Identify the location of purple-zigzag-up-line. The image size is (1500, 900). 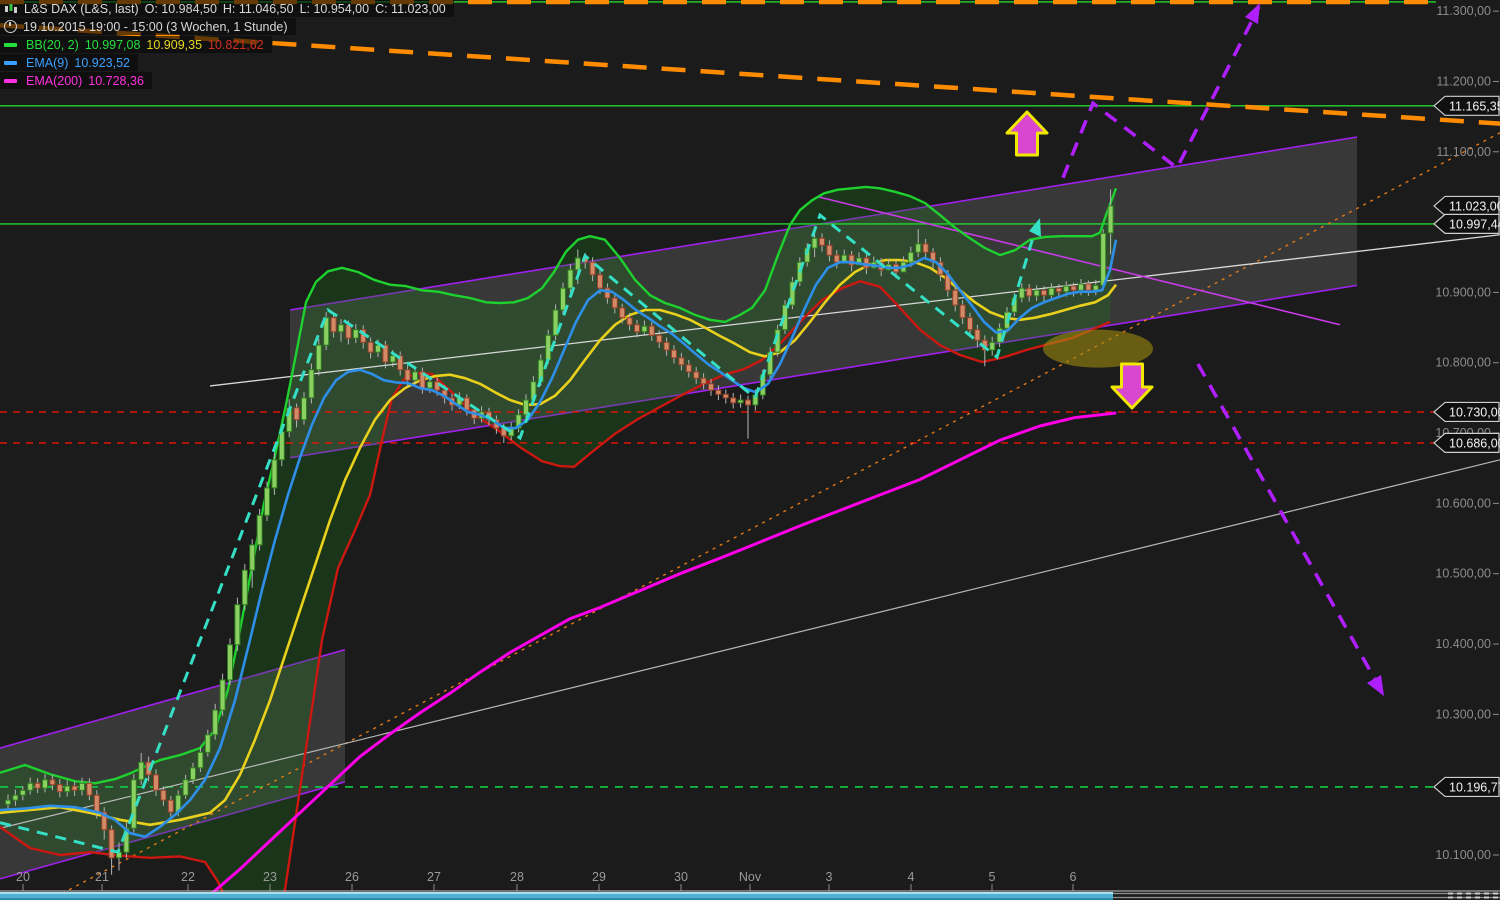
(1161, 92).